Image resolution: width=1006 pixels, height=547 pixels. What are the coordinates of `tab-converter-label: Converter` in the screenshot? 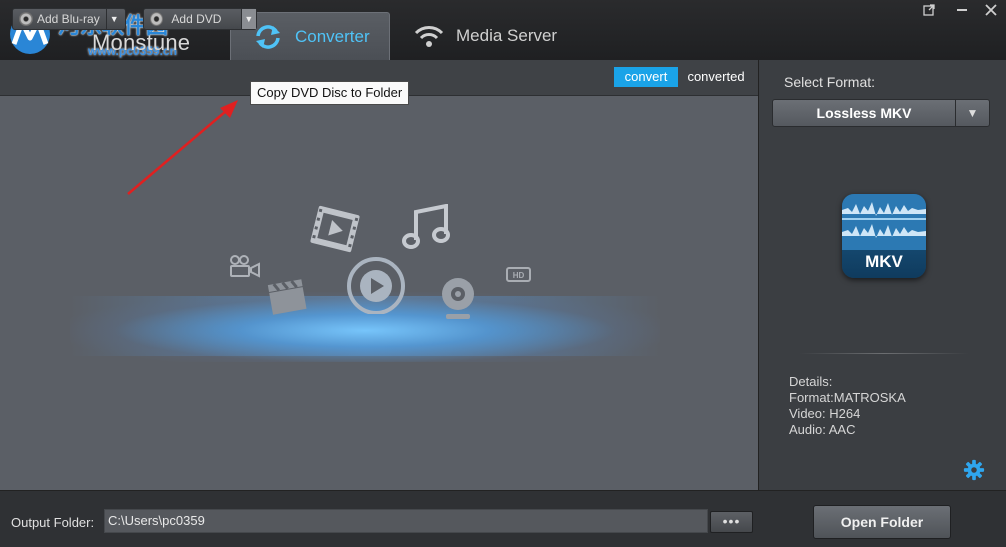 It's located at (332, 36).